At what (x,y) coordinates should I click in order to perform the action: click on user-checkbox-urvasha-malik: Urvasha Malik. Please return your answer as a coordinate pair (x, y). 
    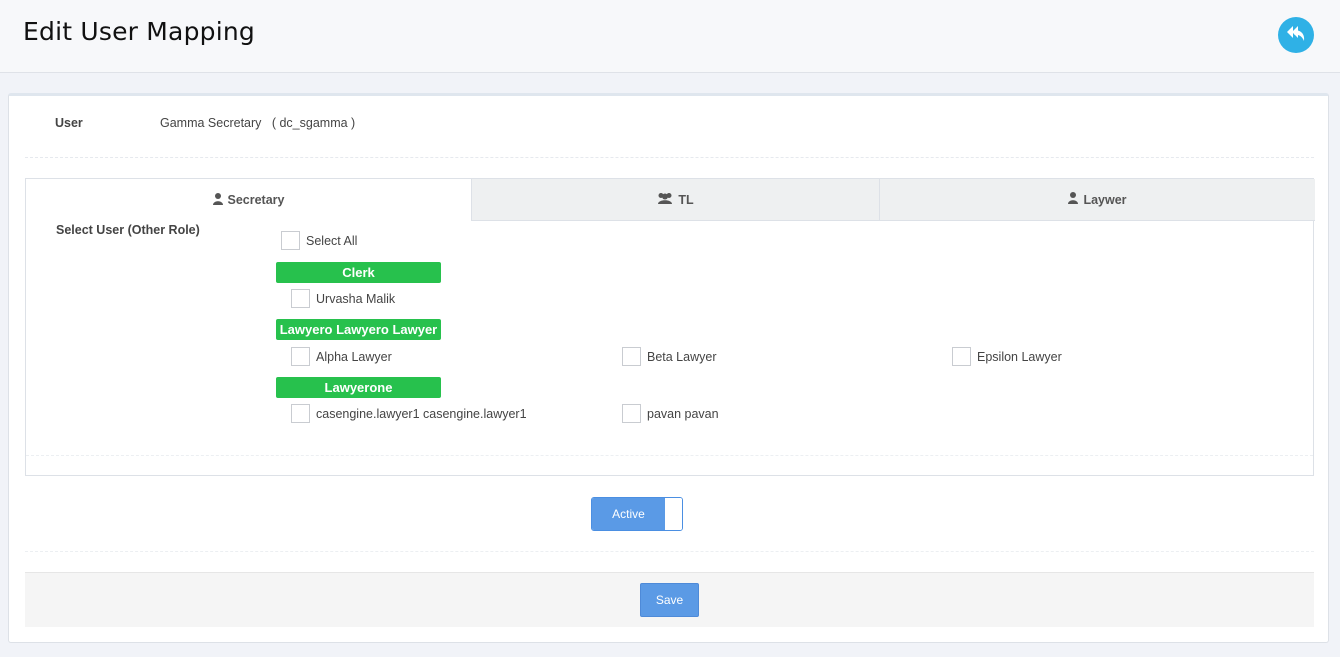
    Looking at the image, I should click on (343, 298).